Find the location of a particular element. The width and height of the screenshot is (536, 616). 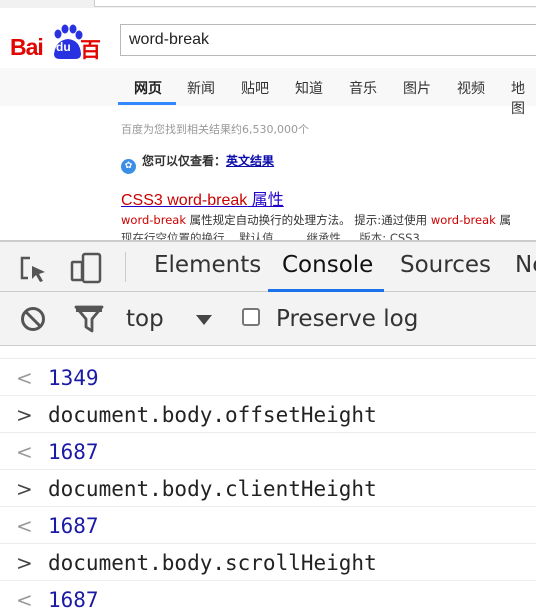

tab-sources: Sources is located at coordinates (445, 265).